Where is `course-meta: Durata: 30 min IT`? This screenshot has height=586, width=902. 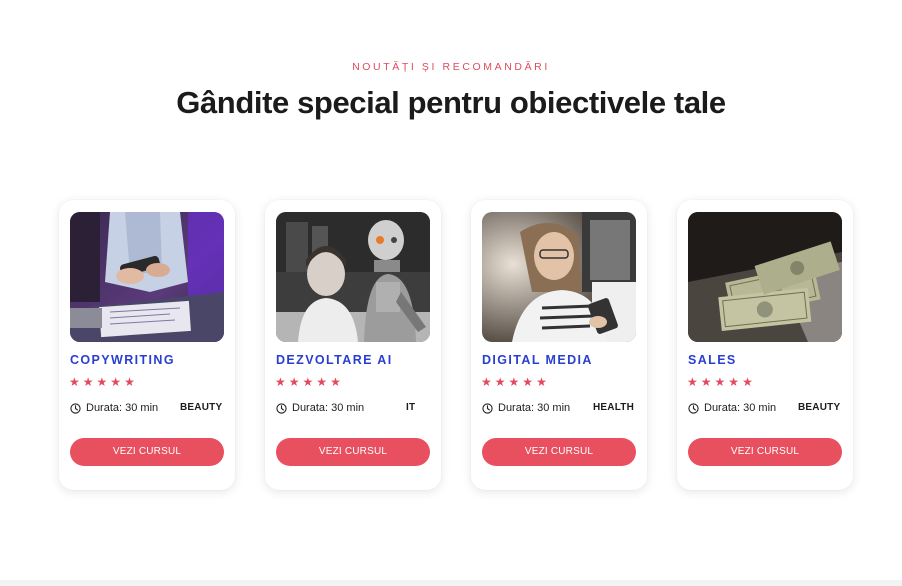 course-meta: Durata: 30 min IT is located at coordinates (353, 409).